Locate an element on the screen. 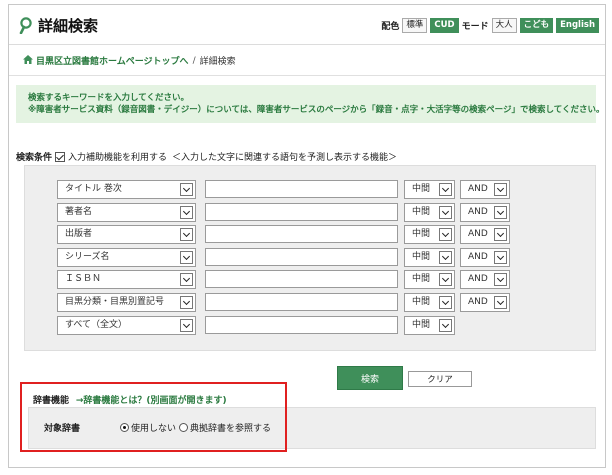 The width and height of the screenshot is (612, 475). mode-label: モード is located at coordinates (475, 27).